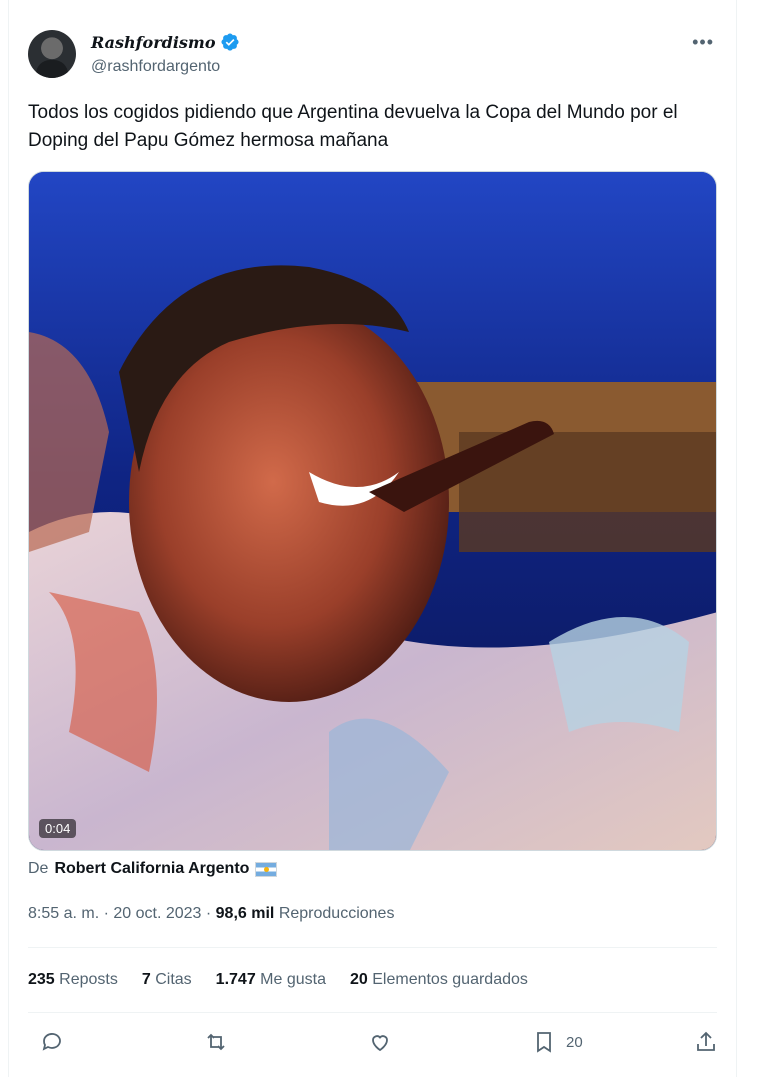  Describe the element at coordinates (155, 67) in the screenshot. I see `author-handle: @rashfordargento` at that location.